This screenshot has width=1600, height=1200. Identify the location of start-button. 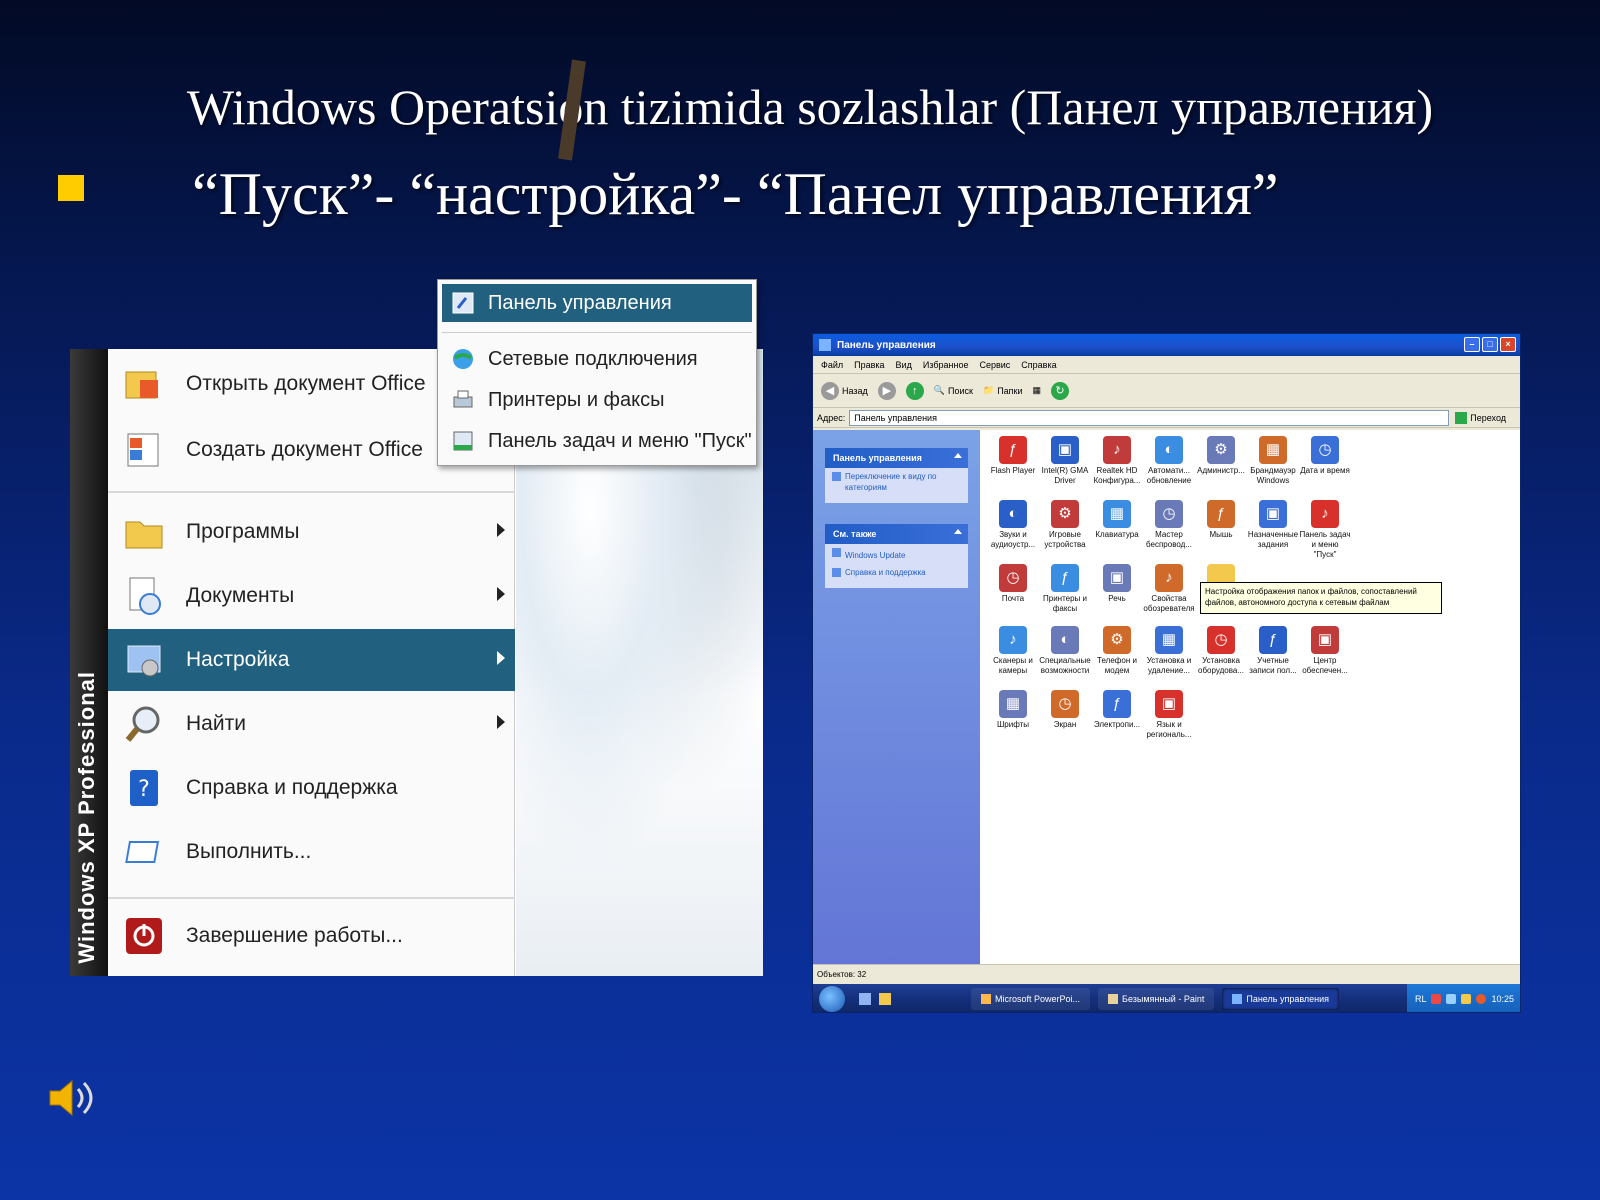
(832, 999).